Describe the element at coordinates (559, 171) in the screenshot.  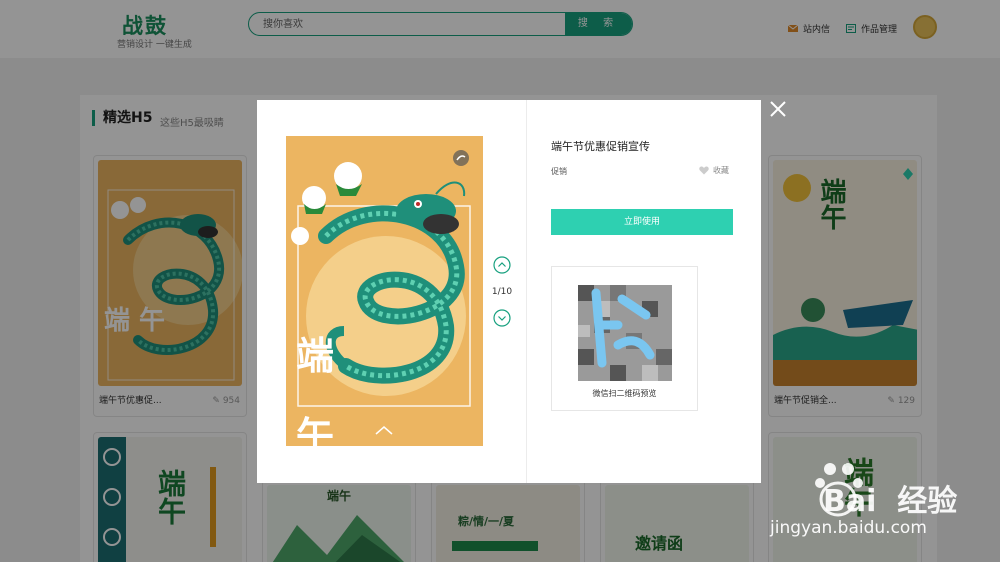
I see `template-tag: 促销` at that location.